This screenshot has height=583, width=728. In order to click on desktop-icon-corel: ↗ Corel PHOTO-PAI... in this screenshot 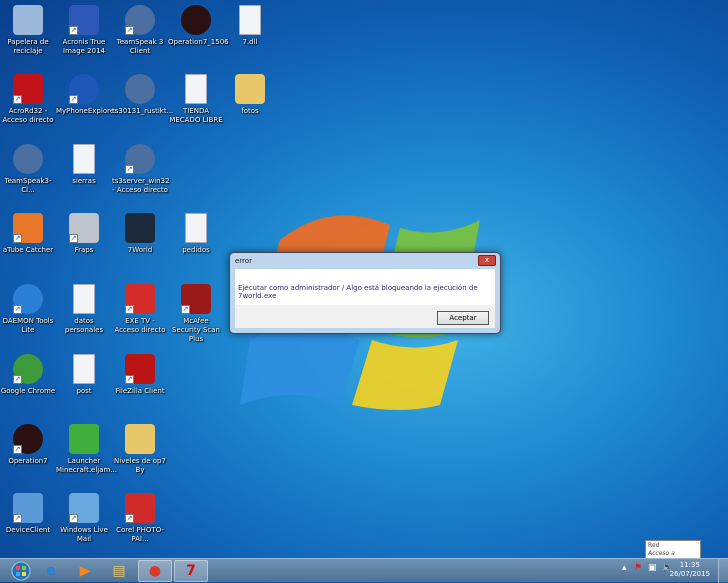, I will do `click(140, 518)`.